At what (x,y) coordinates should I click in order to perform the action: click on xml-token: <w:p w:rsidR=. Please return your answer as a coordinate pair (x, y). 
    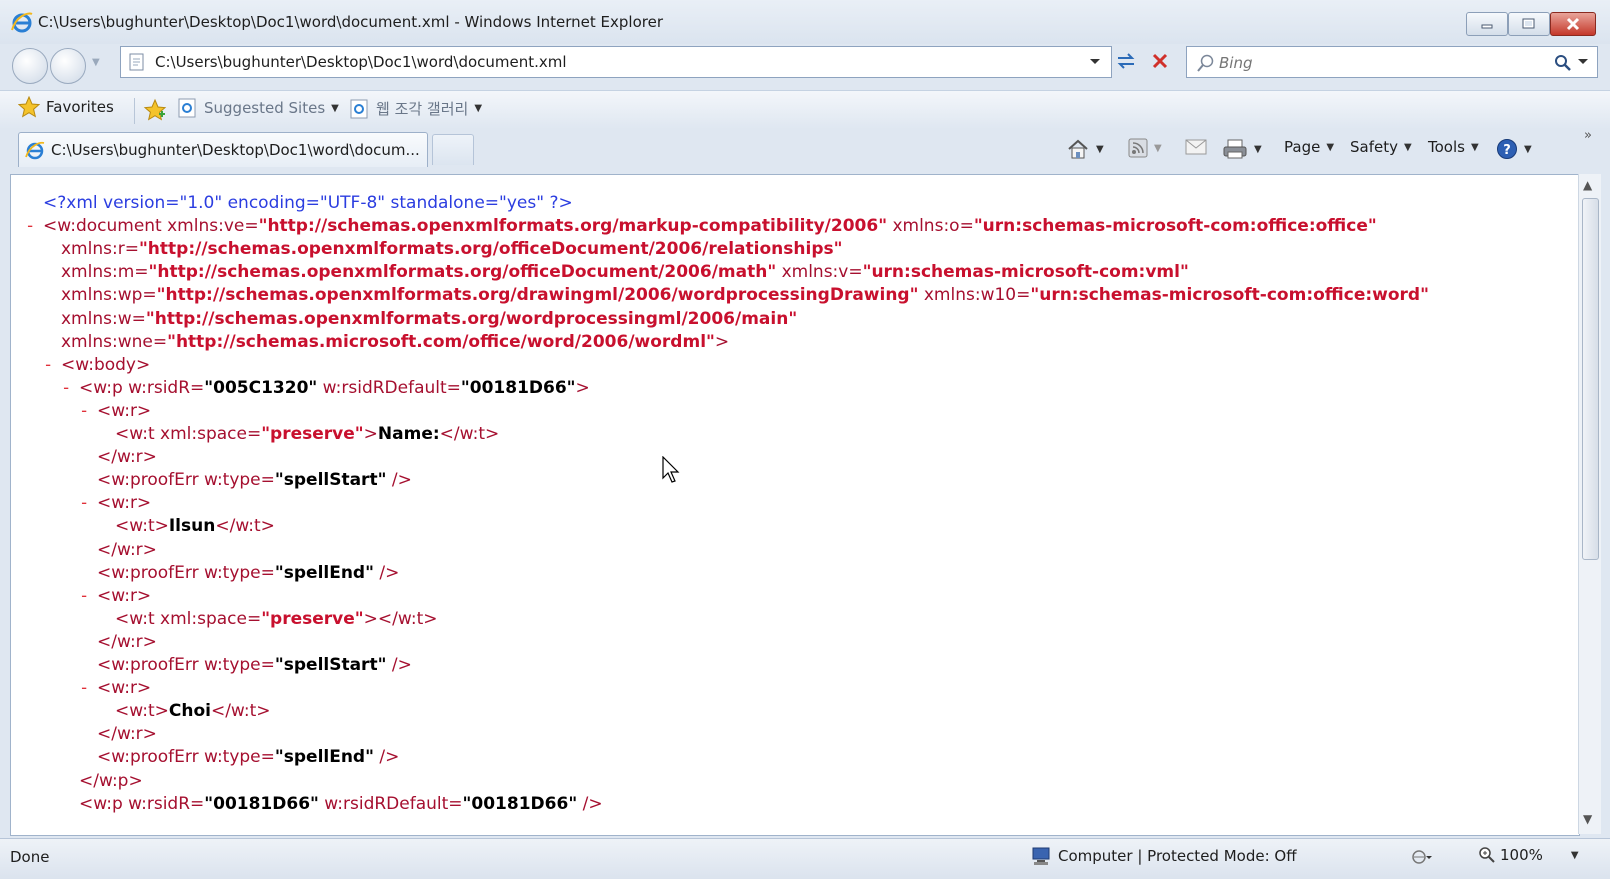
    Looking at the image, I should click on (142, 387).